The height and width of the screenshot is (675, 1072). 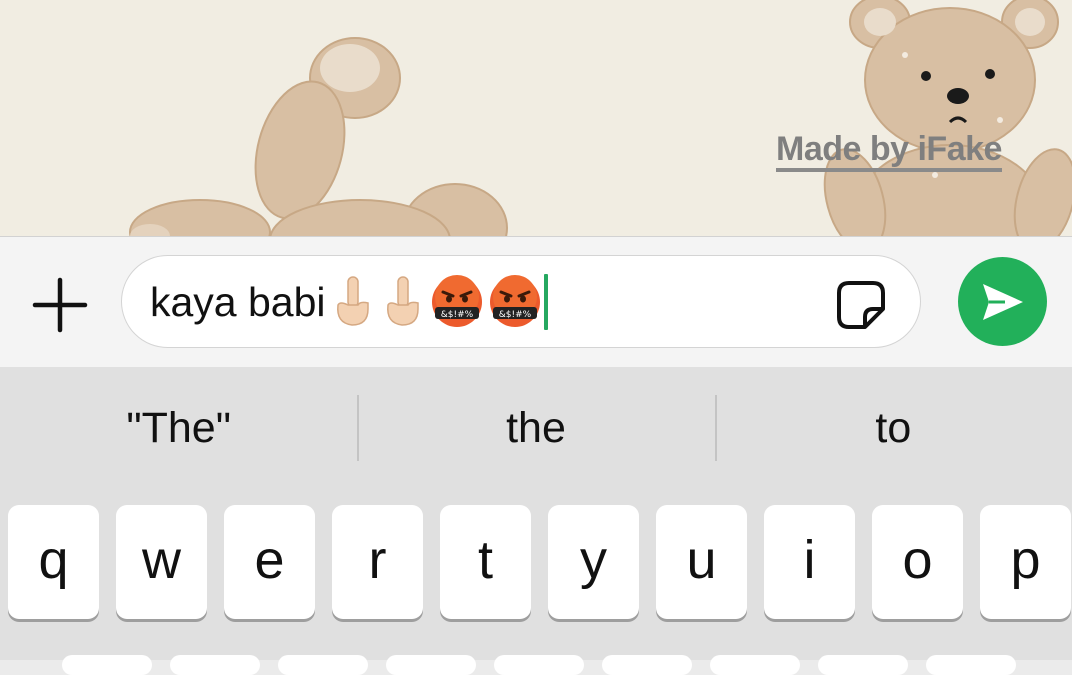 I want to click on suggestion-bar: "The" the to, so click(x=536, y=428).